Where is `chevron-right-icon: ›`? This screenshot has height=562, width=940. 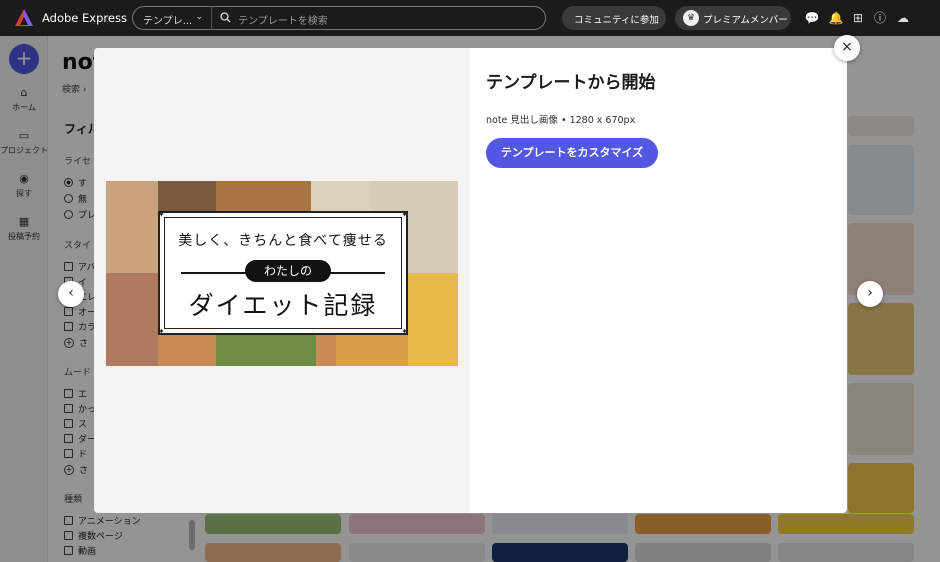
chevron-right-icon: › is located at coordinates (870, 294).